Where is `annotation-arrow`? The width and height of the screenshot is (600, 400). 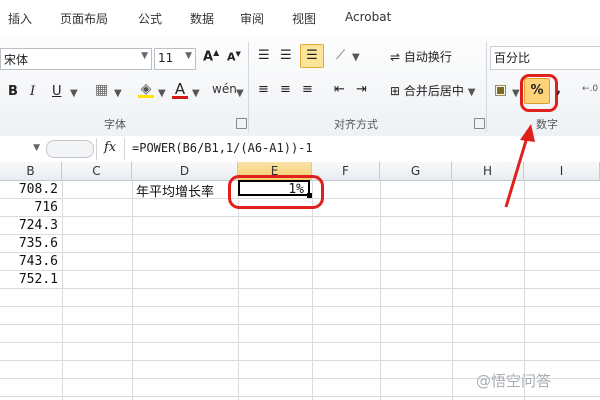
annotation-arrow is located at coordinates (519, 166).